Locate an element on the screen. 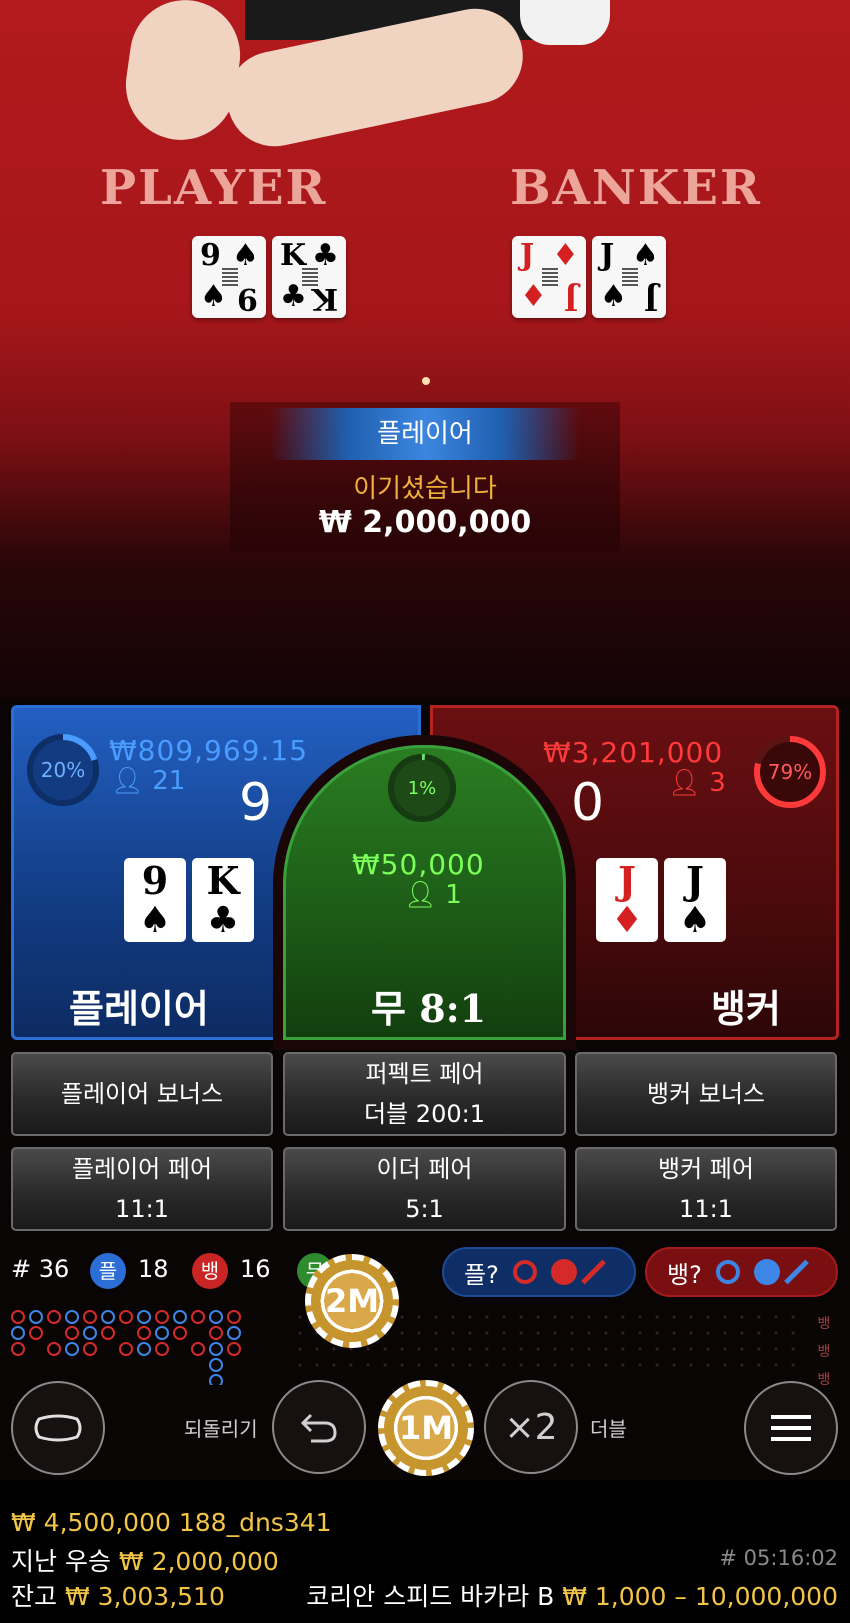  double-icon: ×2 is located at coordinates (531, 1427).